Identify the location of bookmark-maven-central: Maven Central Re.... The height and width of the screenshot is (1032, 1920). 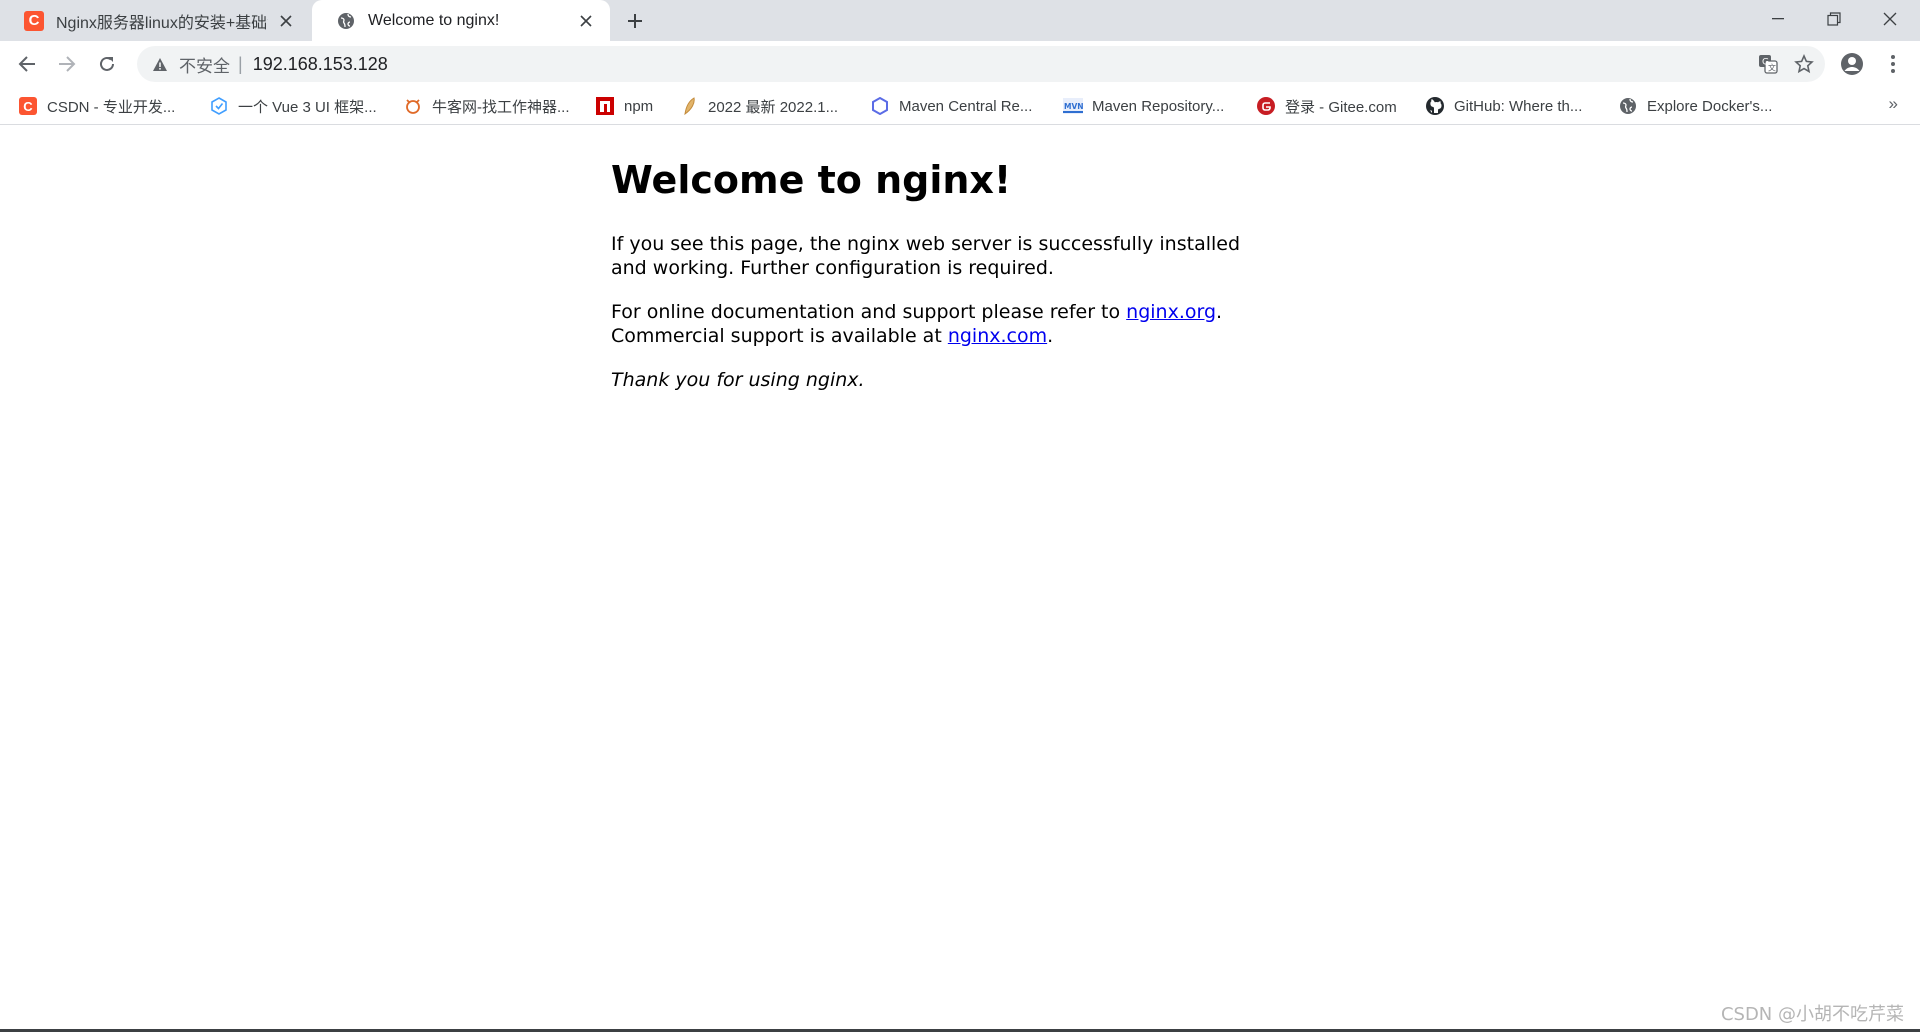
(951, 106).